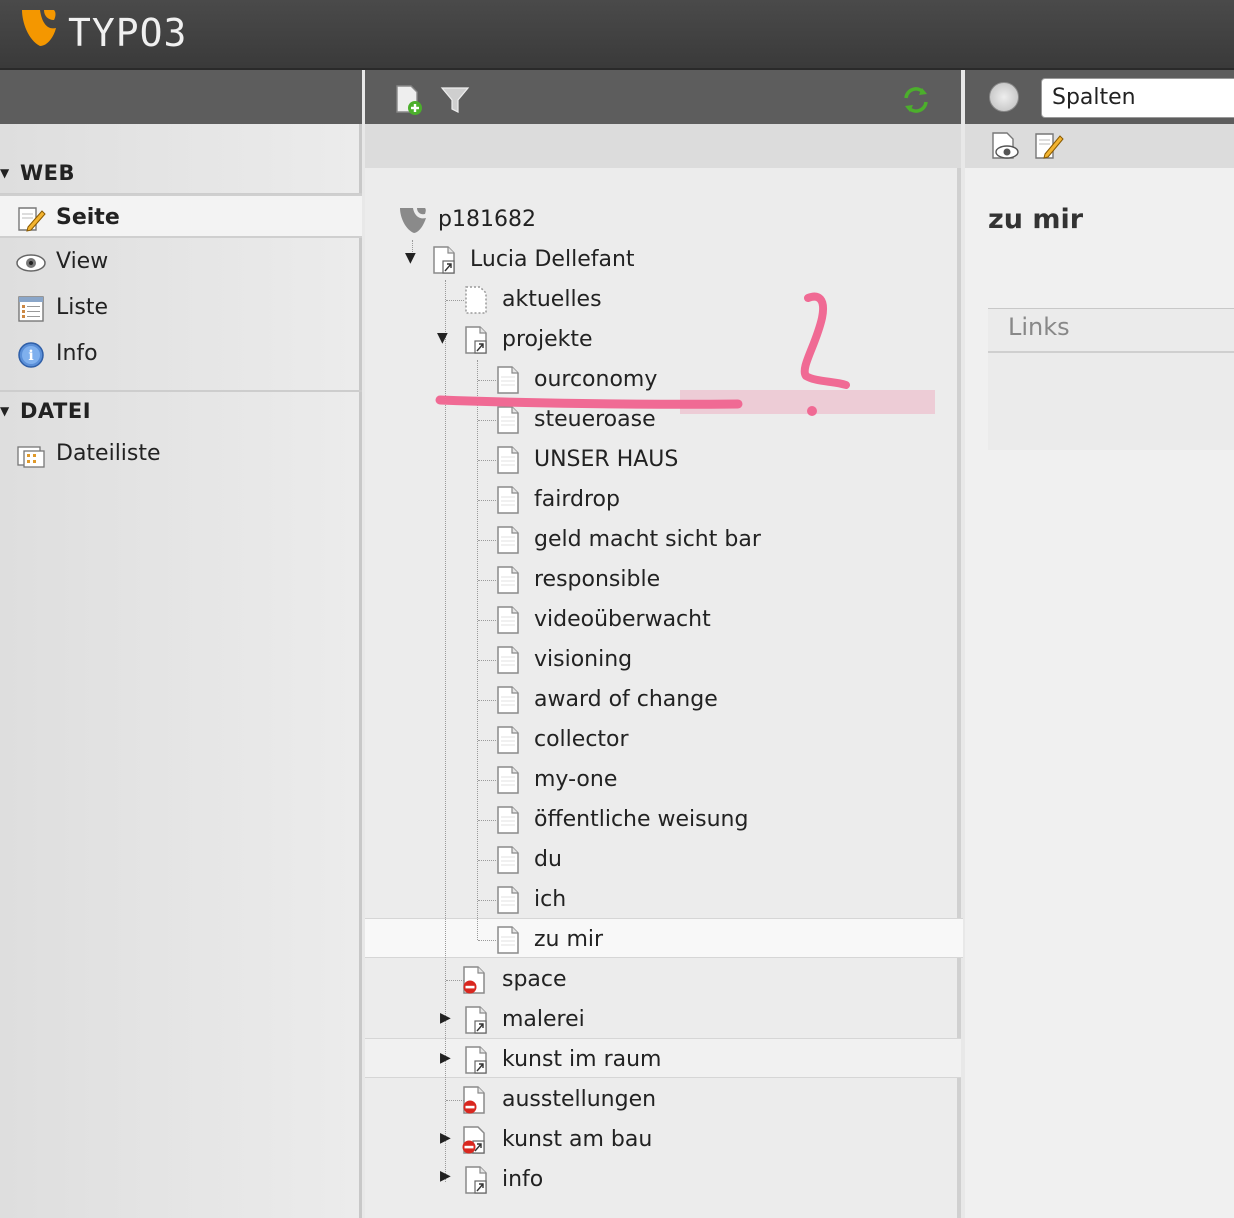 Image resolution: width=1234 pixels, height=1218 pixels. What do you see at coordinates (56, 411) in the screenshot?
I see `group-title: DATEI` at bounding box center [56, 411].